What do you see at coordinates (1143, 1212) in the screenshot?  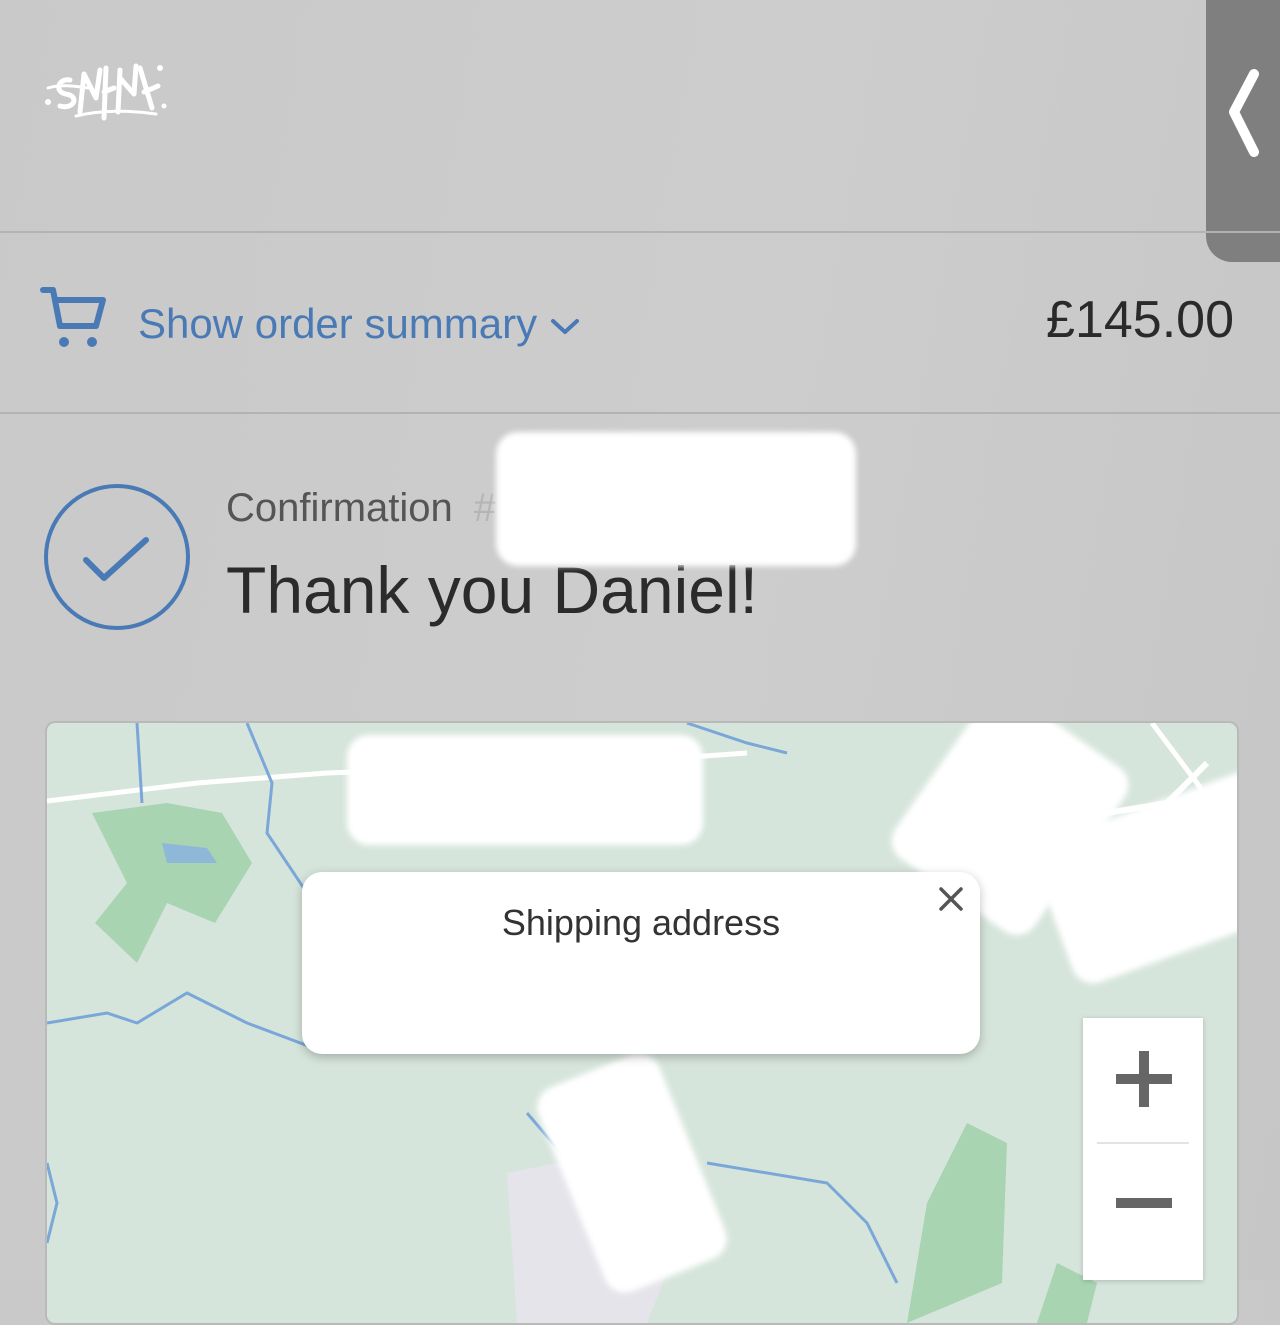 I see `zoom-out-button` at bounding box center [1143, 1212].